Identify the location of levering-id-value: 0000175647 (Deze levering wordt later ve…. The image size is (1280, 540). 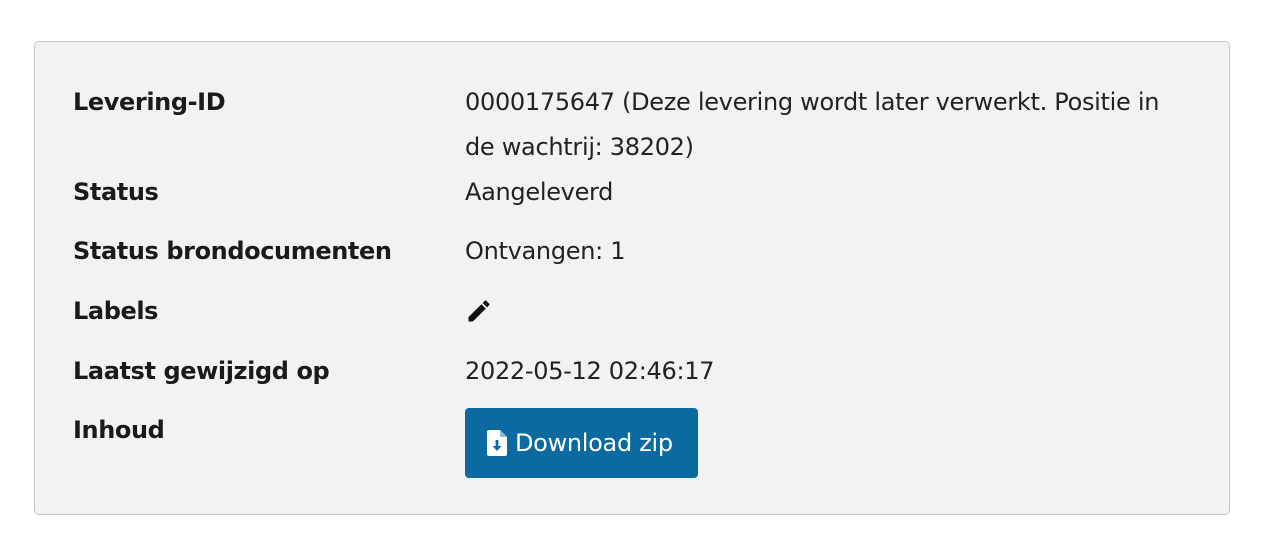
(812, 124).